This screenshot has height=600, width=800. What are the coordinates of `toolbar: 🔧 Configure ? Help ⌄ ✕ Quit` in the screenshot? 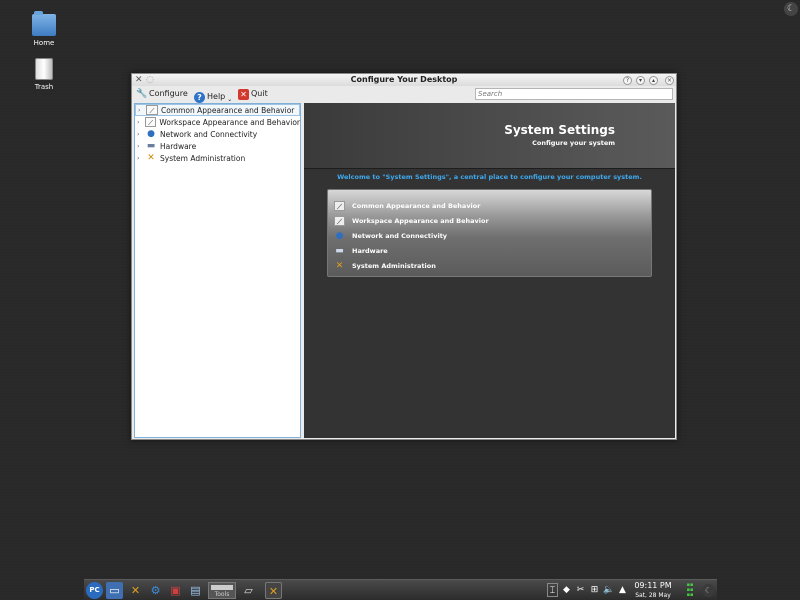 It's located at (404, 94).